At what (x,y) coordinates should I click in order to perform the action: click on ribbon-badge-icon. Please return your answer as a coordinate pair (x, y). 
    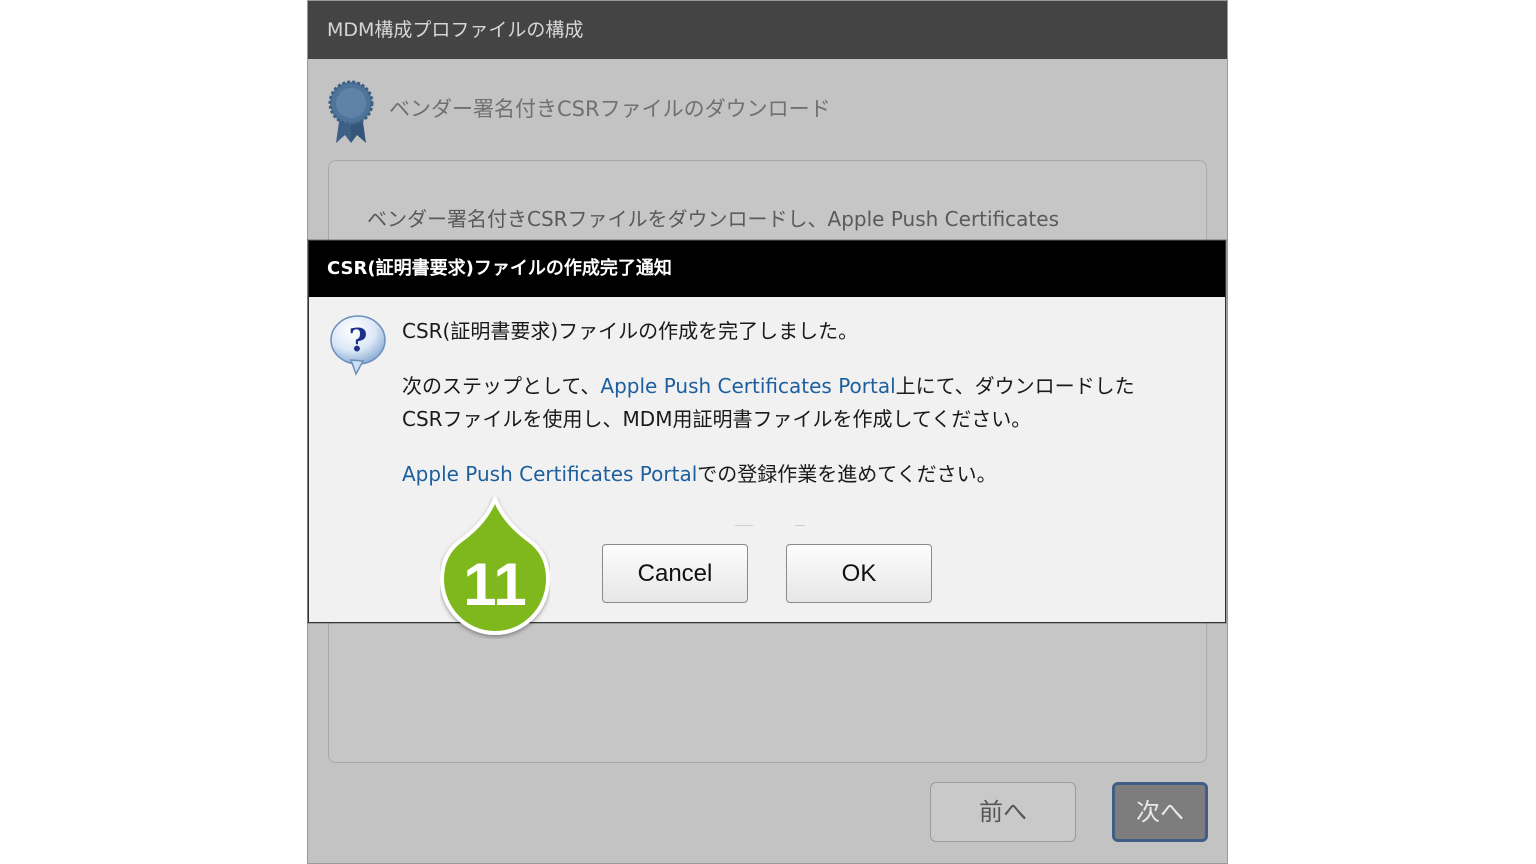
    Looking at the image, I should click on (351, 111).